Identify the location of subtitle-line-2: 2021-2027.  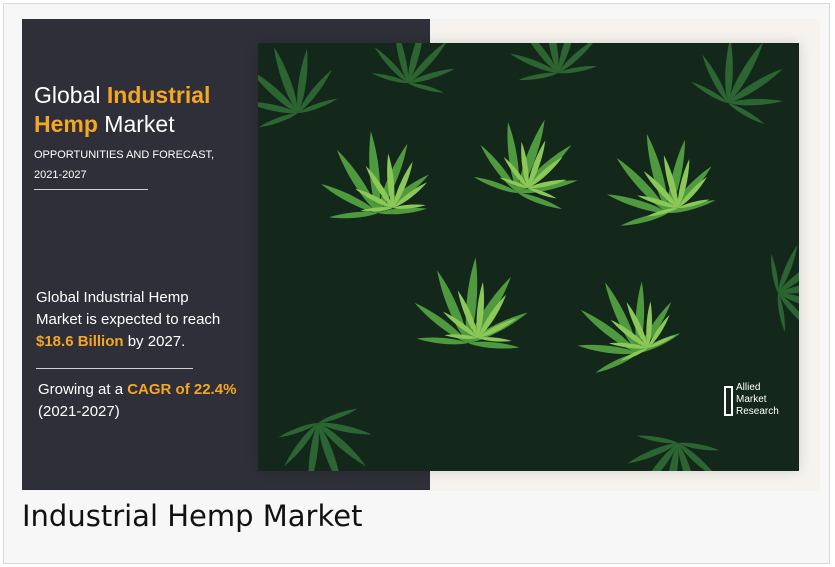
(60, 175).